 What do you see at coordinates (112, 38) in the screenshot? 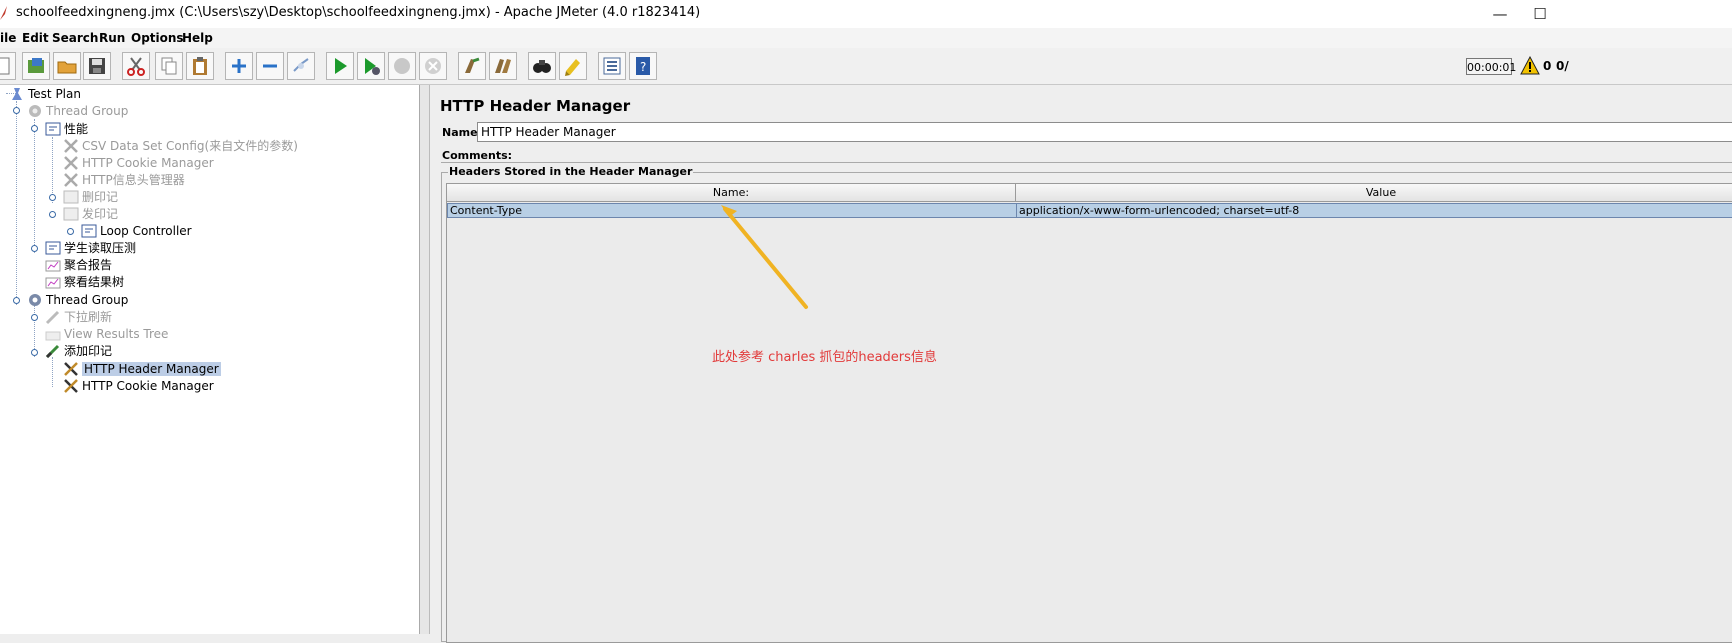
I see `menu-run: Run` at bounding box center [112, 38].